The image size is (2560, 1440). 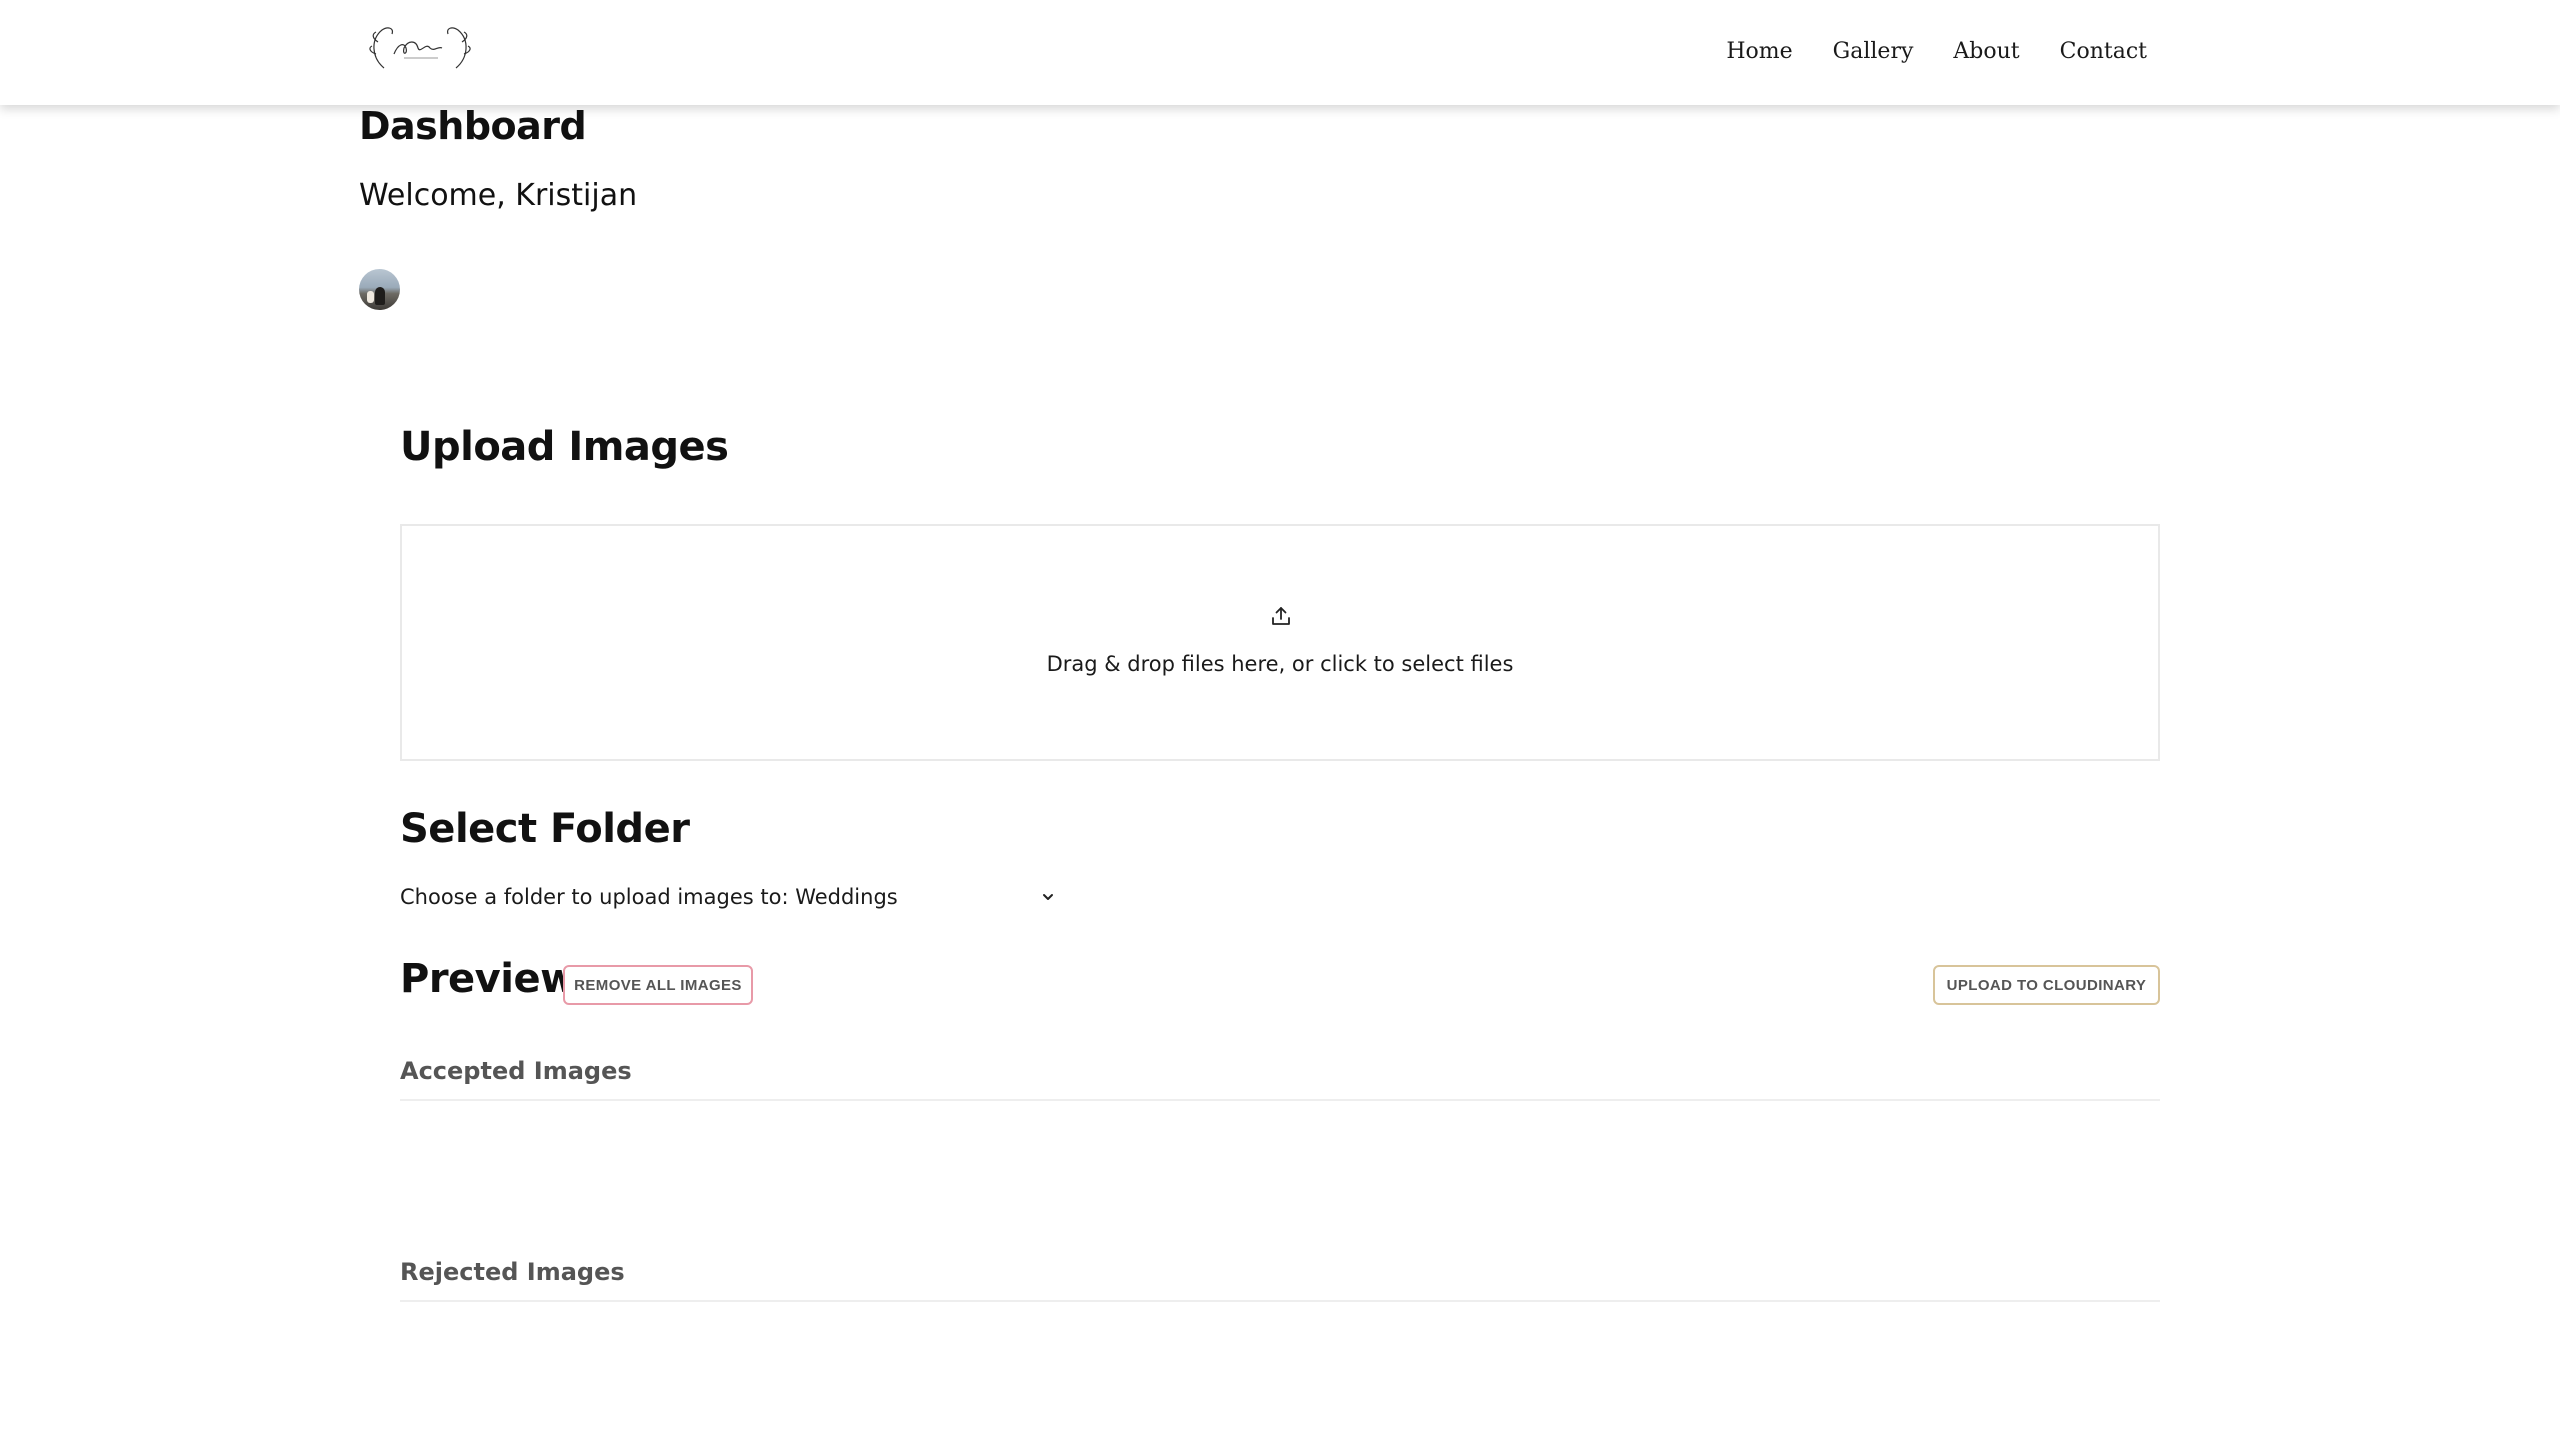 What do you see at coordinates (1280, 52) in the screenshot?
I see `top-navbar: Home Gallery About Contact` at bounding box center [1280, 52].